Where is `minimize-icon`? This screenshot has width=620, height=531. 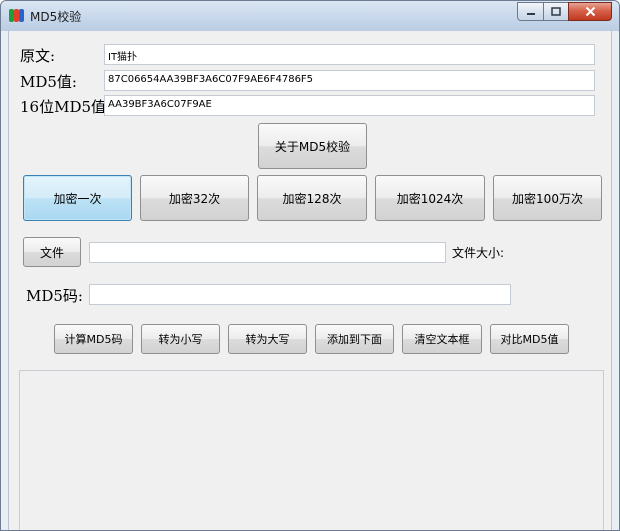 minimize-icon is located at coordinates (530, 13).